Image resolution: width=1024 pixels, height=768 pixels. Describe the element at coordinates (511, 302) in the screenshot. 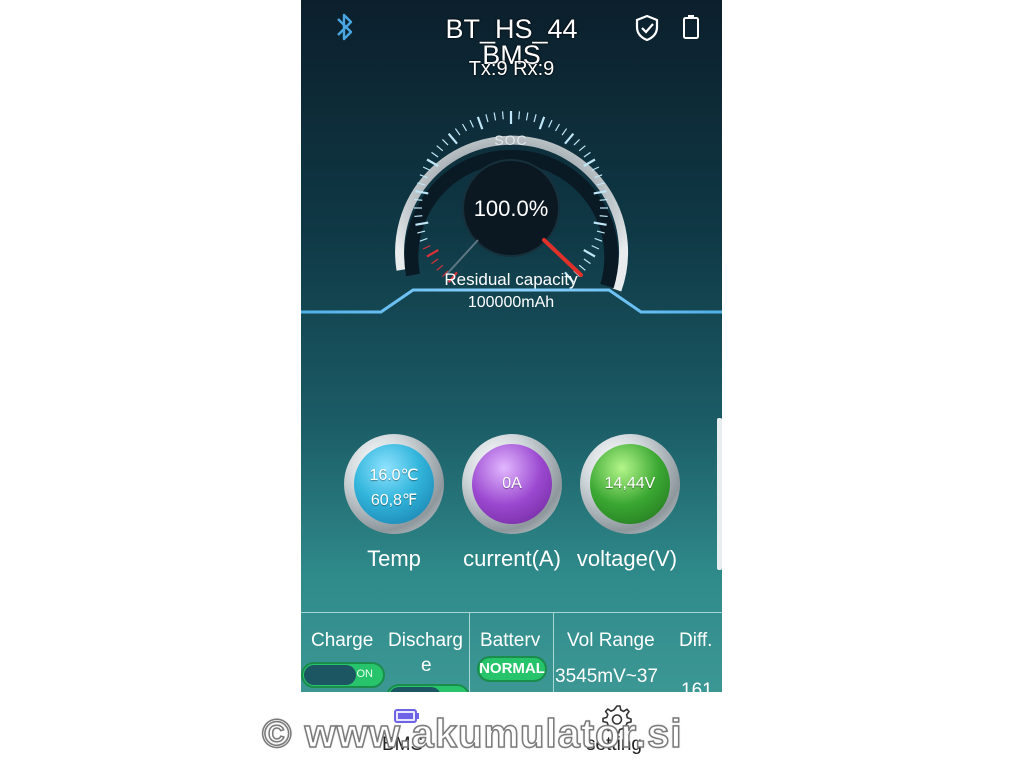

I see `residual-capacity-value: 100000mAh` at that location.